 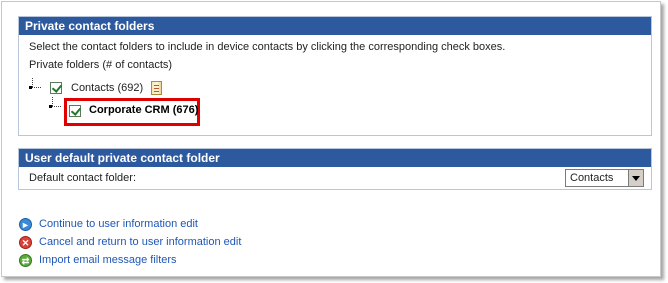 What do you see at coordinates (592, 178) in the screenshot?
I see `select-value: Contacts` at bounding box center [592, 178].